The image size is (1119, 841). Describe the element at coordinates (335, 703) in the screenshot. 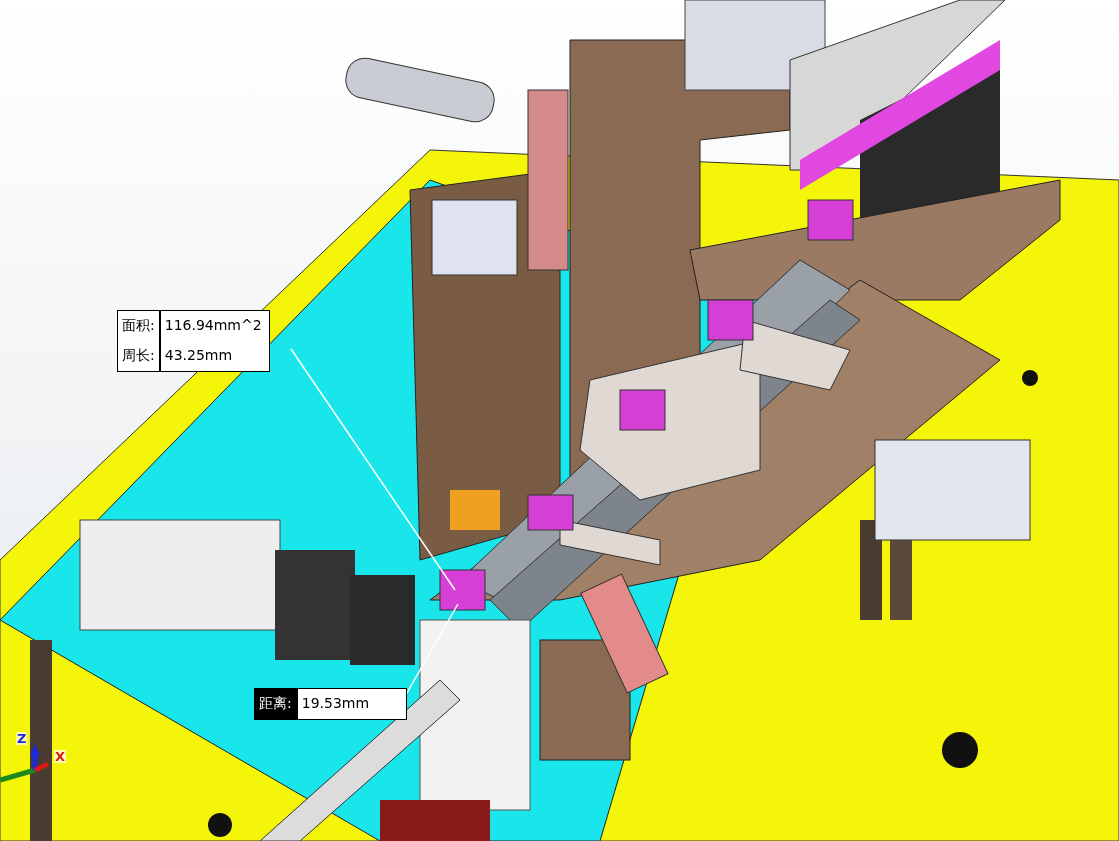

I see `callout-value: 19.53mm` at that location.